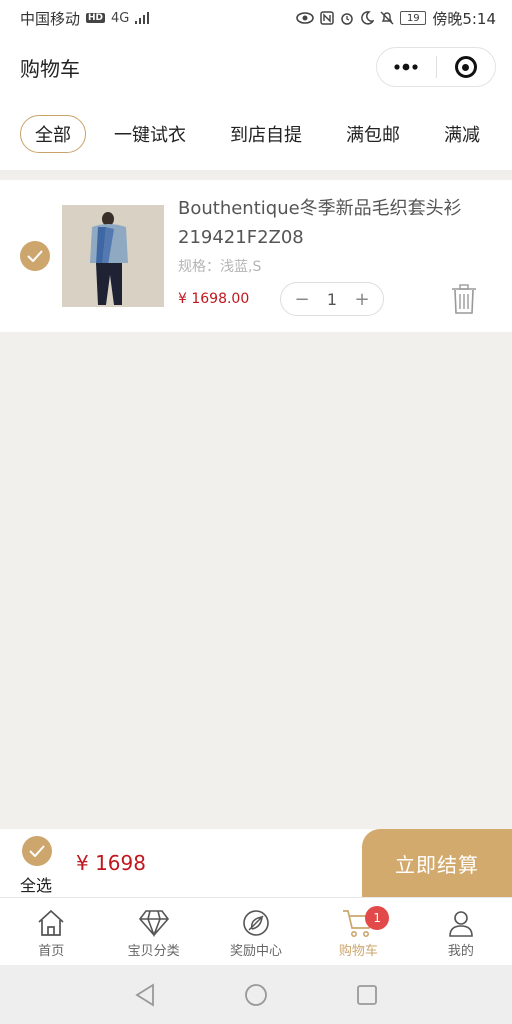 The image size is (512, 1024). I want to click on product-image, so click(113, 256).